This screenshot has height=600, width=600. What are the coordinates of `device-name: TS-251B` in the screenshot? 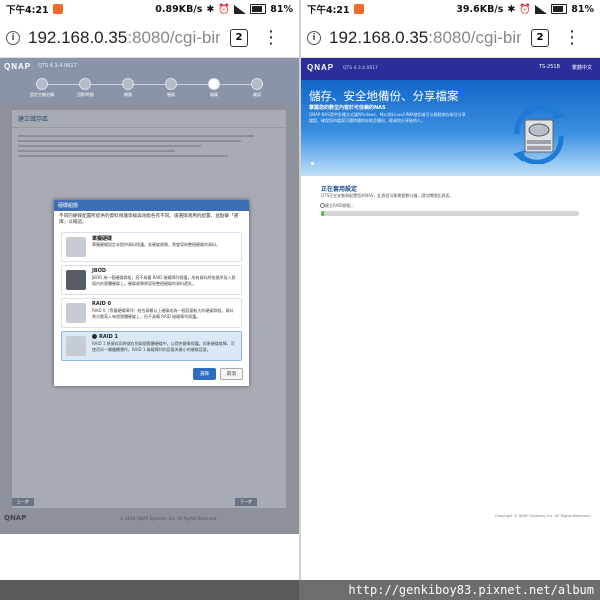 It's located at (549, 67).